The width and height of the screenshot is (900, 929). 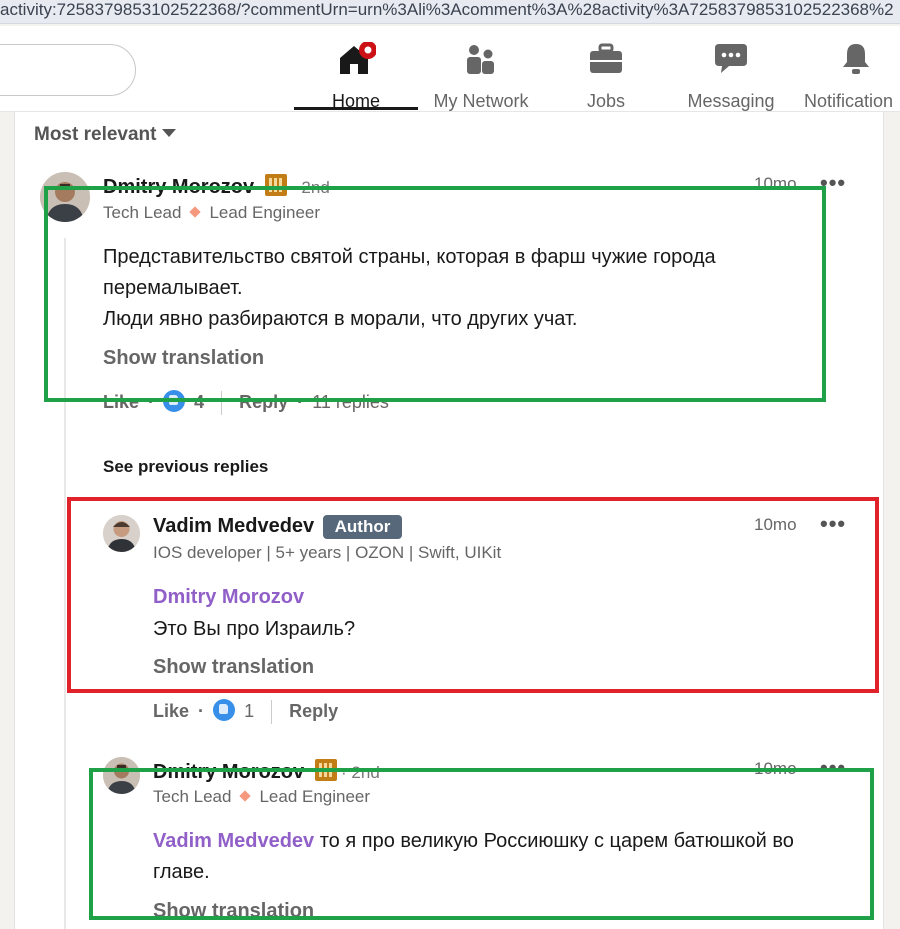 I want to click on mention-name: Vadim Medvedev, so click(x=233, y=841).